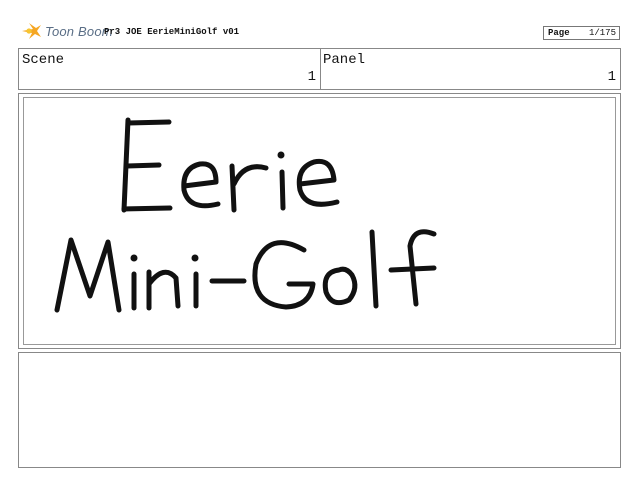 The width and height of the screenshot is (640, 496). I want to click on document-title: Pr3 JOE EerieMiniGolf v01, so click(172, 32).